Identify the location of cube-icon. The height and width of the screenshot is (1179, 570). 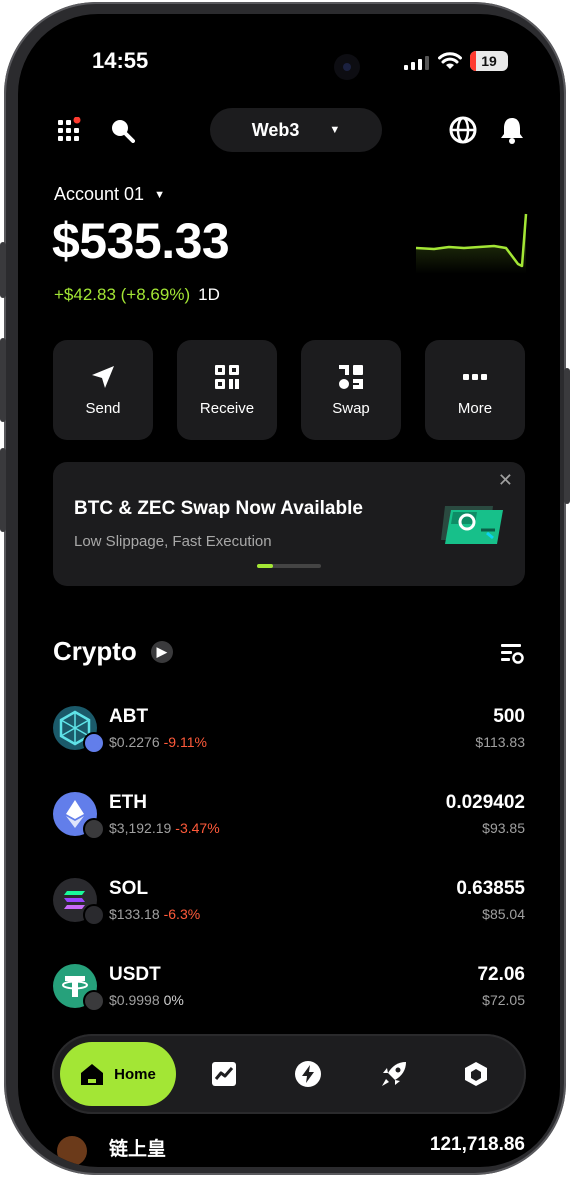
(476, 1074).